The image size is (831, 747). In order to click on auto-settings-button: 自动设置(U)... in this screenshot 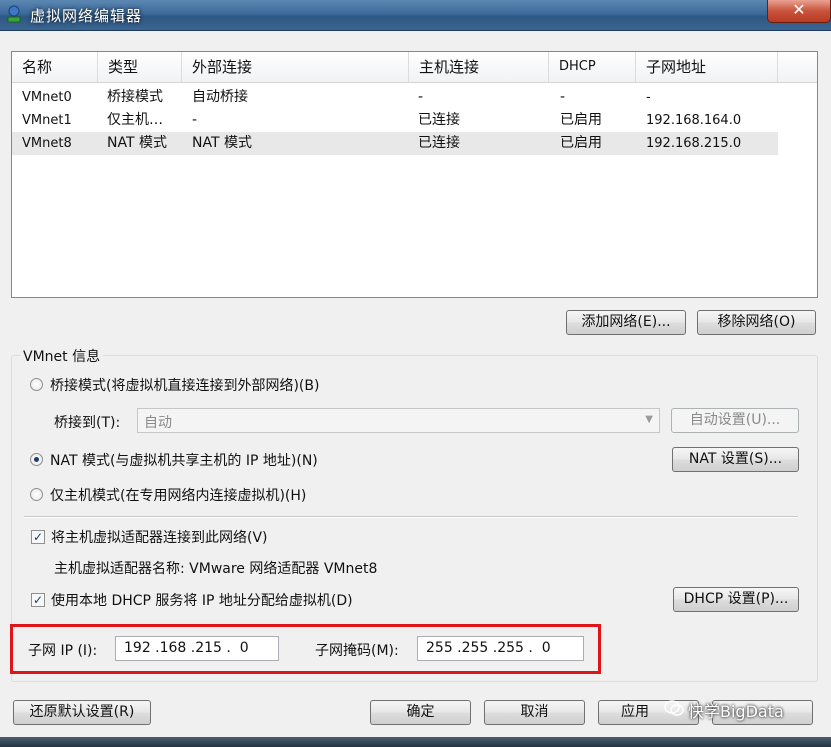, I will do `click(735, 420)`.